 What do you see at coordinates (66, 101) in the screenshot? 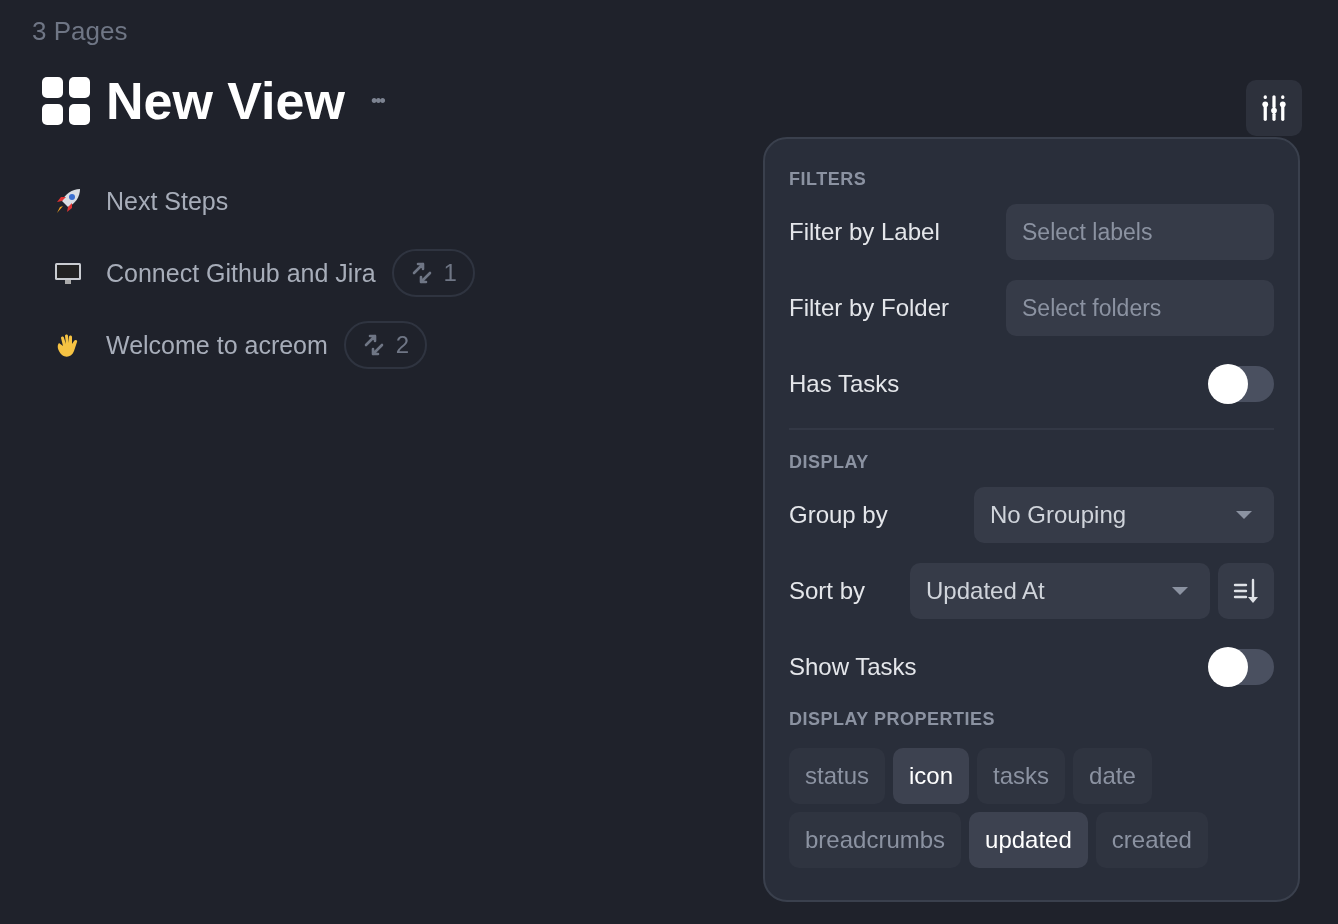
I see `grid-icon` at bounding box center [66, 101].